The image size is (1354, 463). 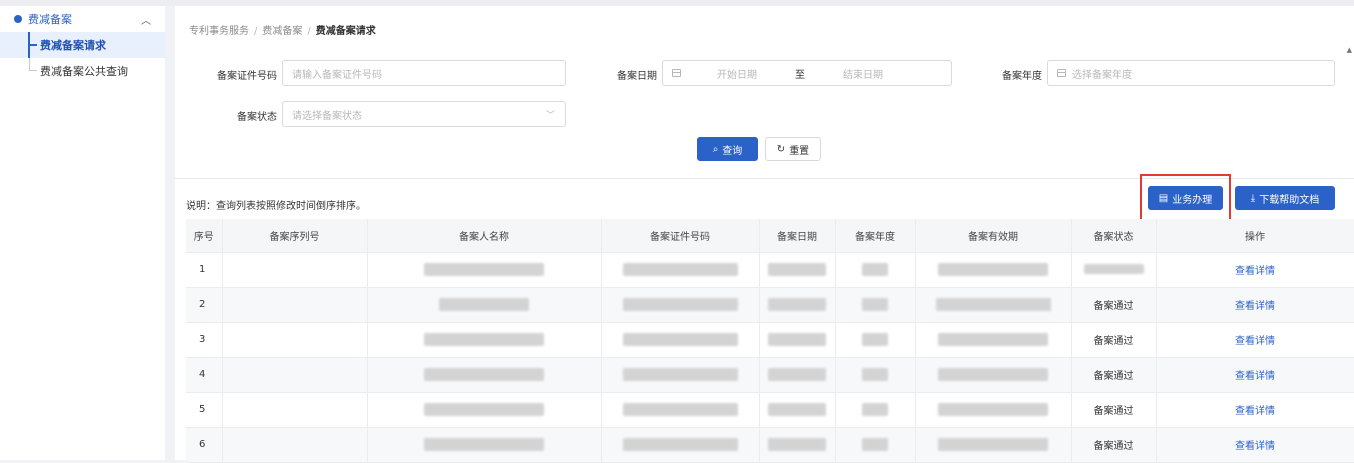 I want to click on sidebar-item-public-query: 费减备案公共查询, so click(x=82, y=71).